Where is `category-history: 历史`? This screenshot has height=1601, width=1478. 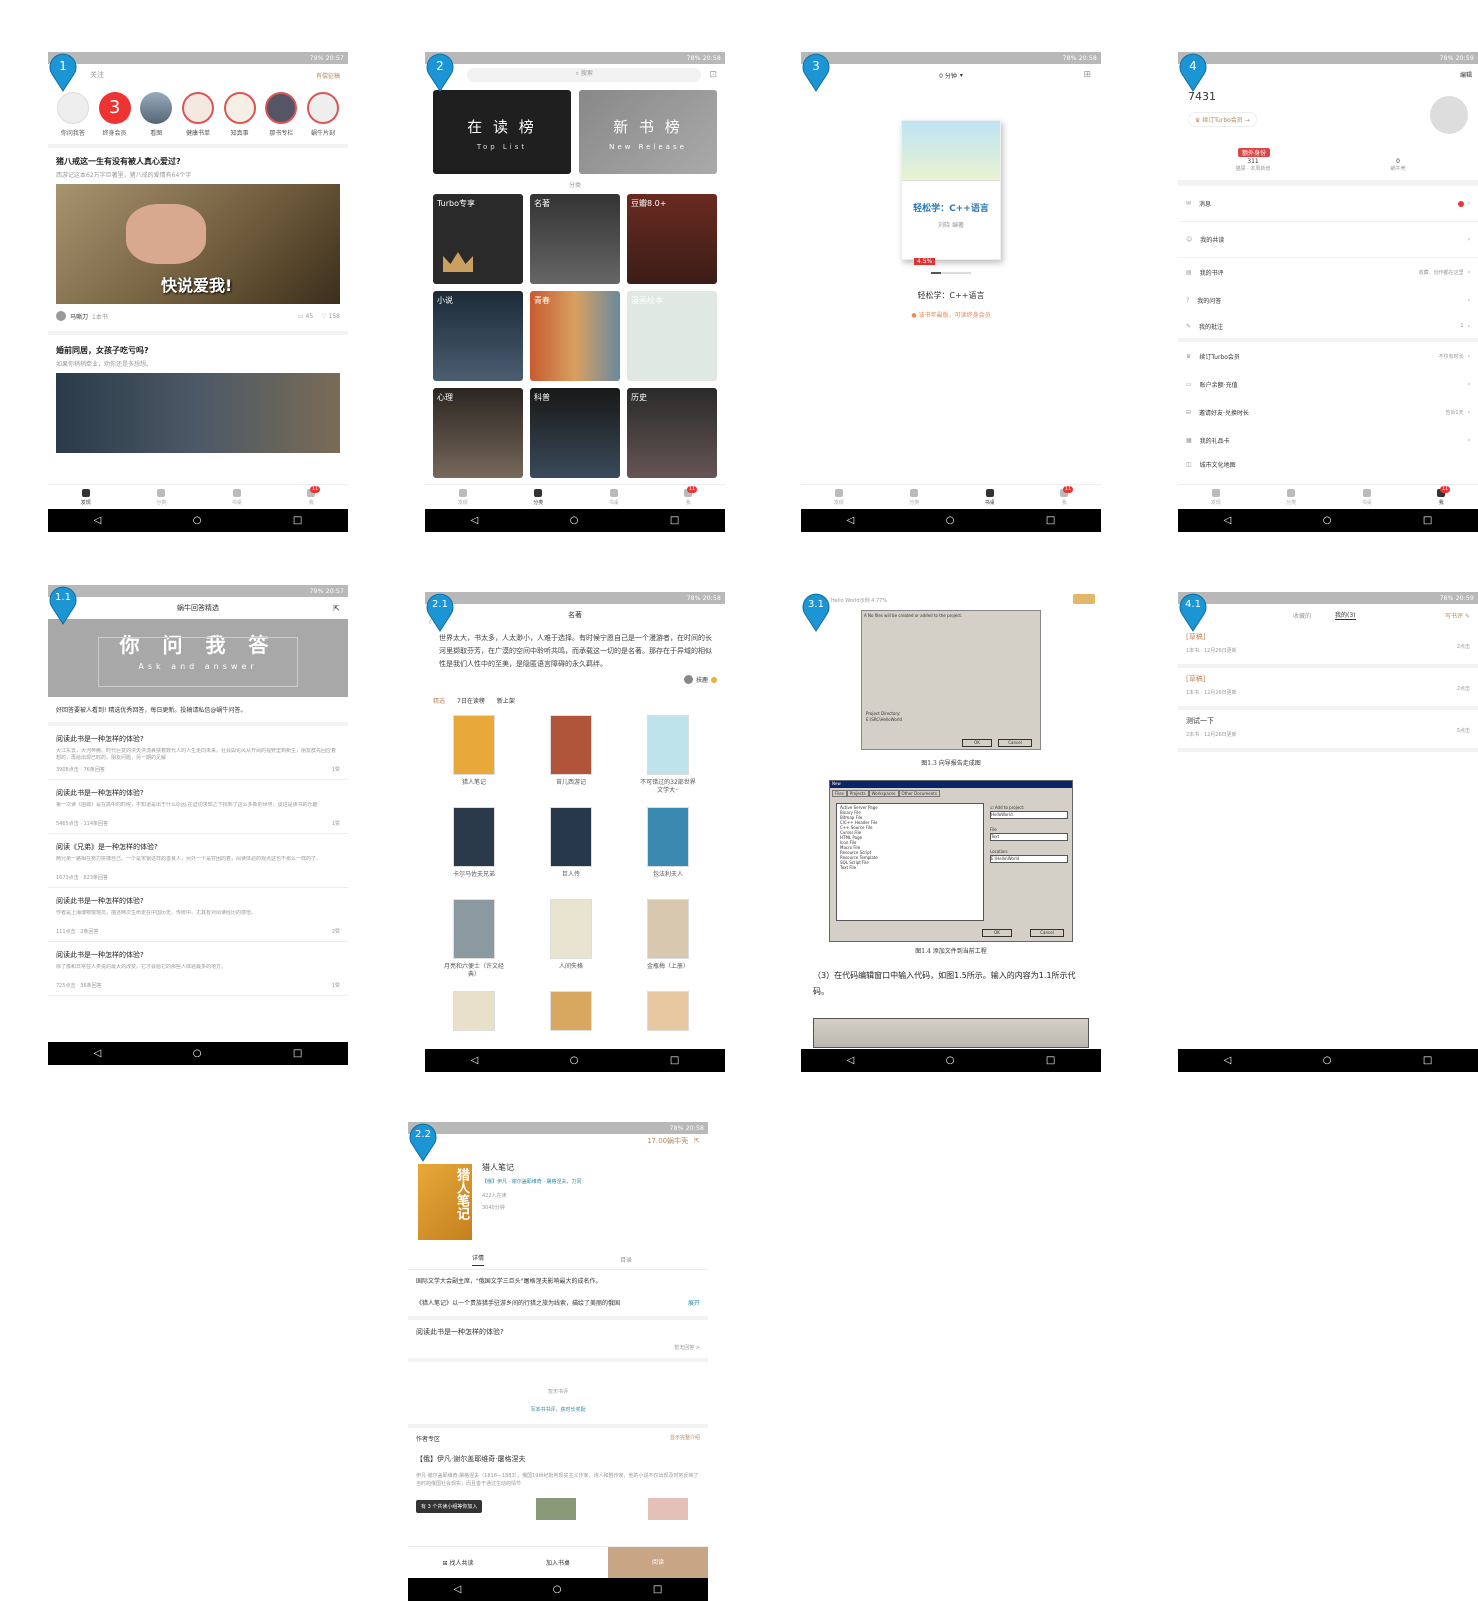 category-history: 历史 is located at coordinates (672, 433).